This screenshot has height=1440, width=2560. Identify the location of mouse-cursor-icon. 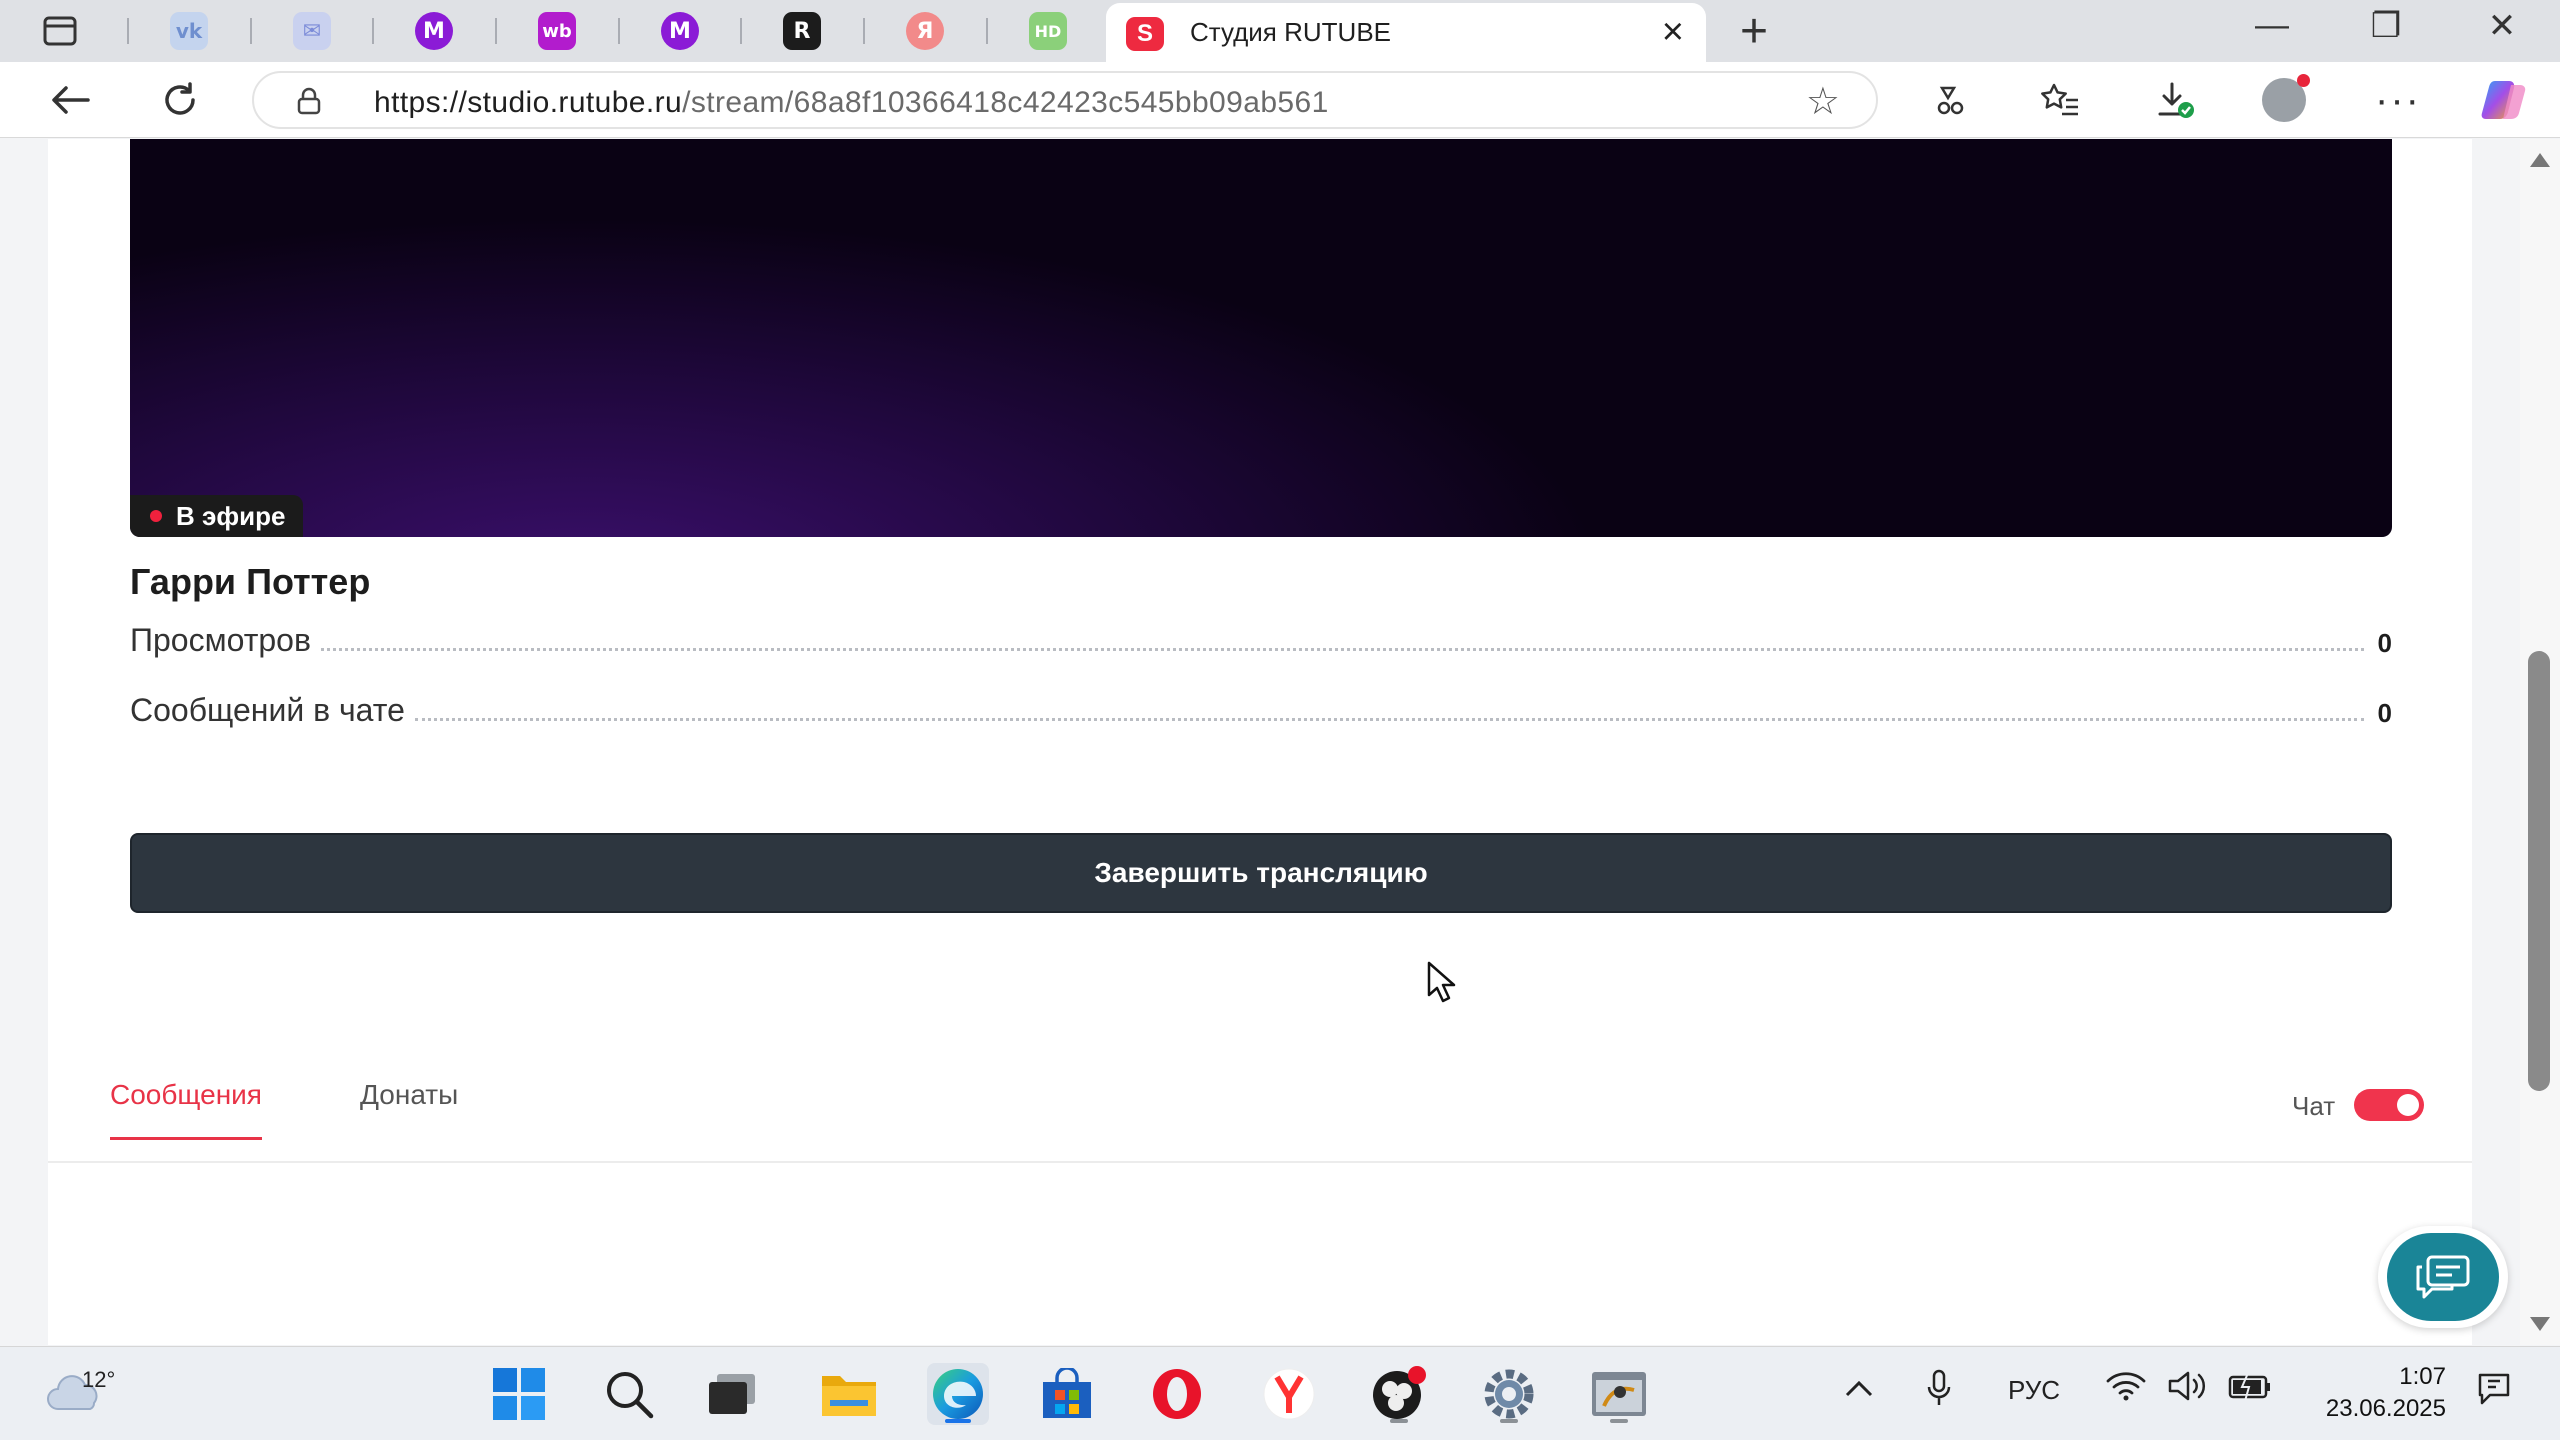
(1441, 982).